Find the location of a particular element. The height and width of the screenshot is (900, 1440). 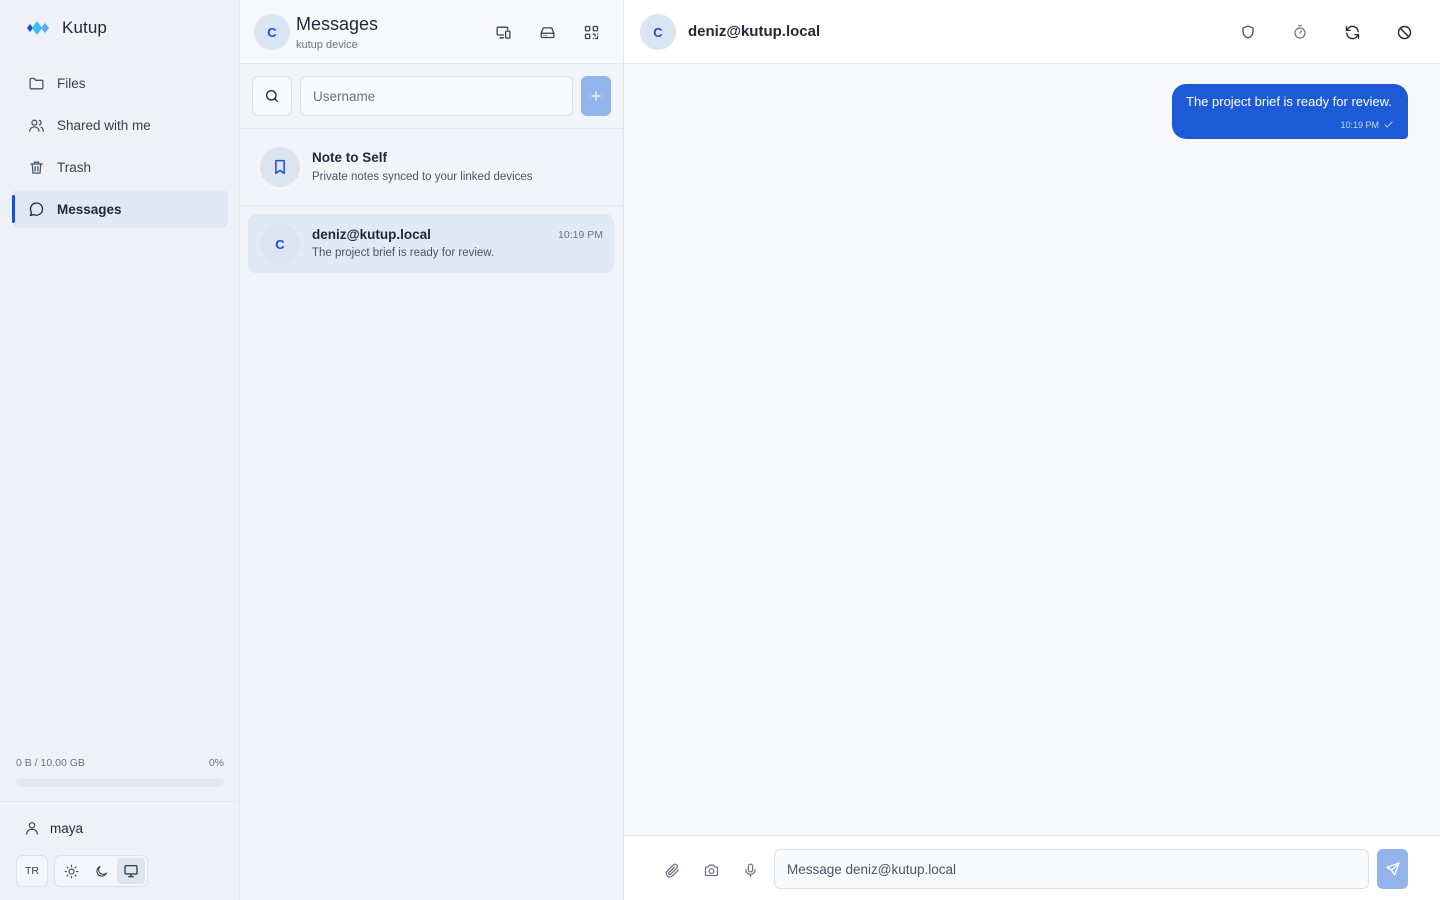

user-search-bar is located at coordinates (431, 96).